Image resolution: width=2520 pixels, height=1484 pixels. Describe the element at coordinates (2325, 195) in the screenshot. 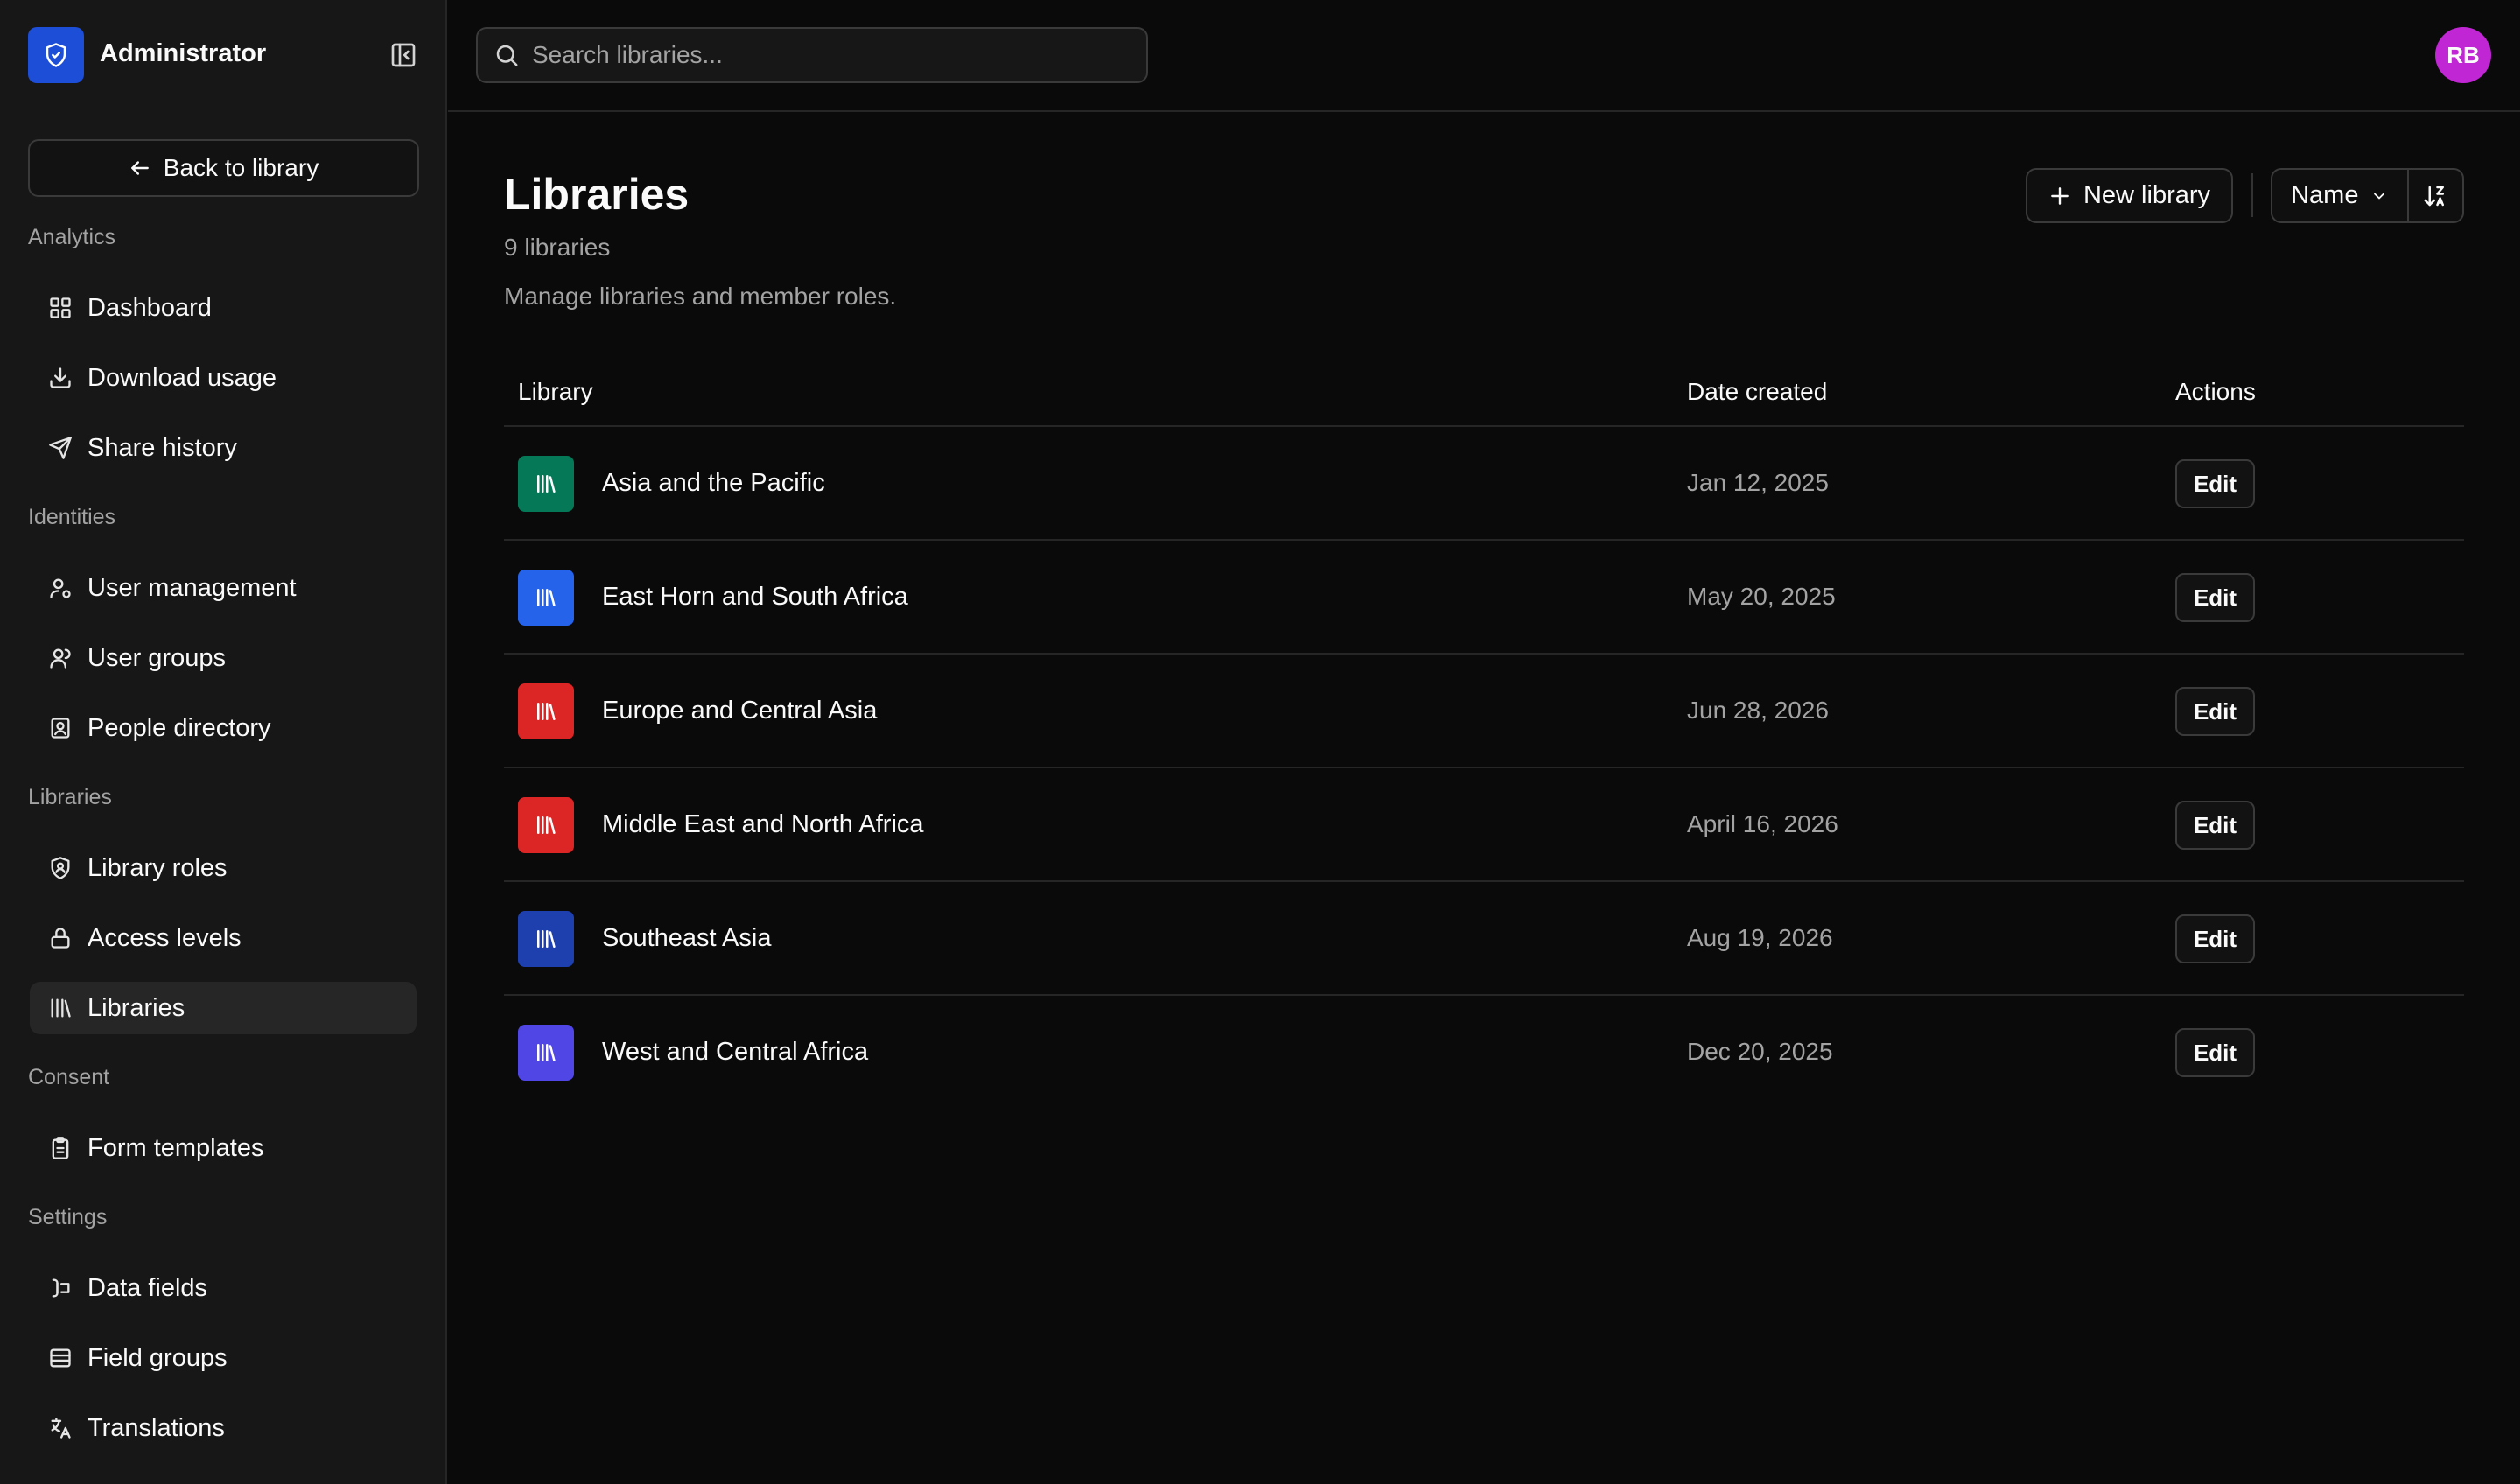

I see `sort-label: Name` at that location.